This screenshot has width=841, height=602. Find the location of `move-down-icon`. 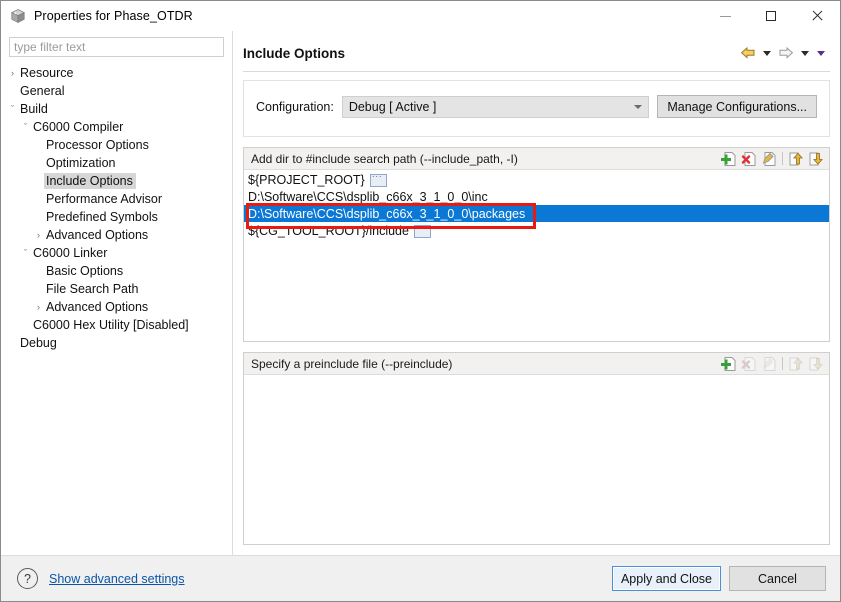

move-down-icon is located at coordinates (816, 158).